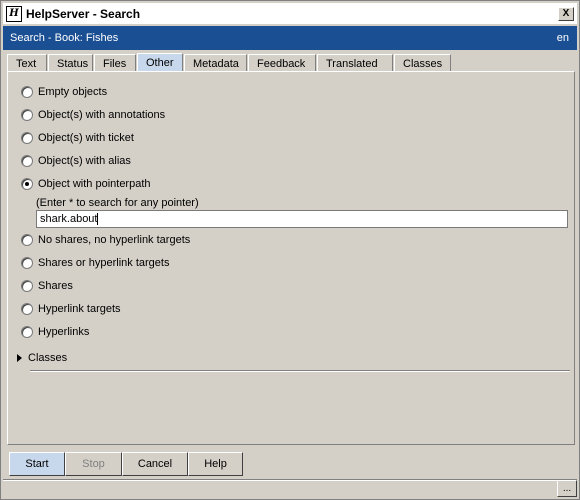 The image size is (580, 500). I want to click on cancel-button: Cancel, so click(155, 464).